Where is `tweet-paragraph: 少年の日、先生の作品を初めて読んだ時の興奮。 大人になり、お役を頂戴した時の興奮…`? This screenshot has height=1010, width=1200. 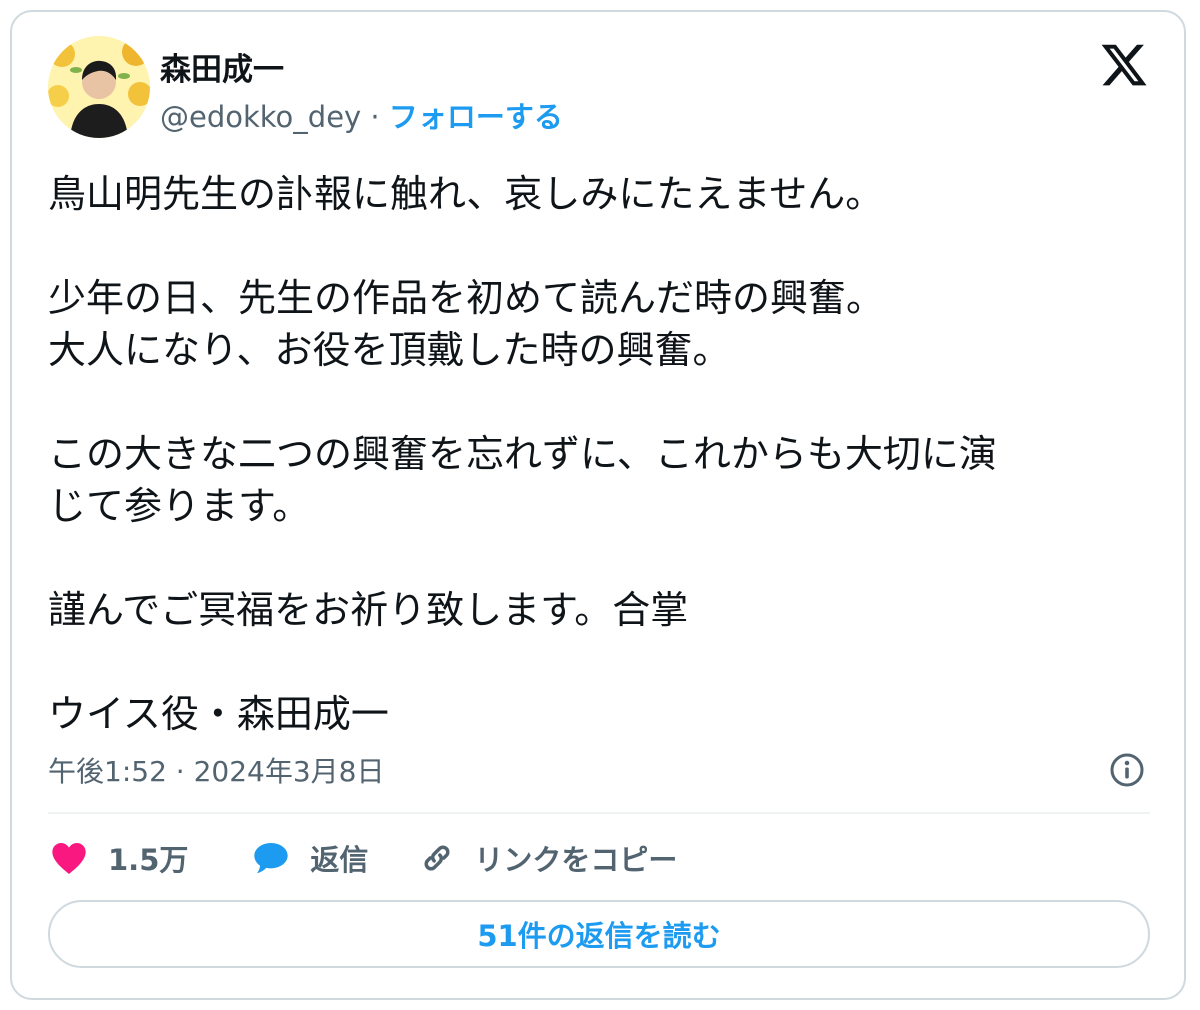
tweet-paragraph: 少年の日、先生の作品を初めて読んだ時の興奮。 大人になり、お役を頂戴した時の興奮… is located at coordinates (466, 324).